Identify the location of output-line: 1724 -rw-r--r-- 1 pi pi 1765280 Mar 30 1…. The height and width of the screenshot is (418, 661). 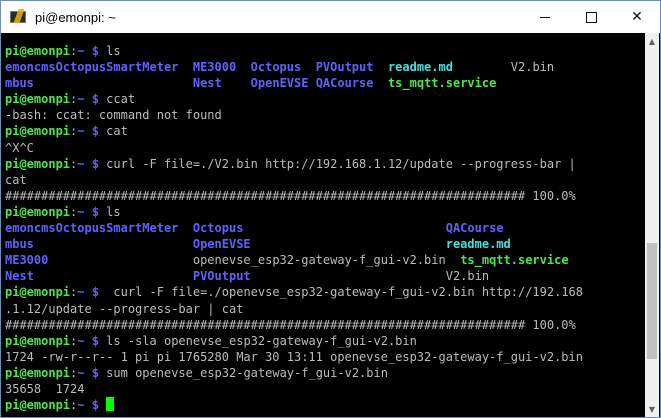
(294, 357).